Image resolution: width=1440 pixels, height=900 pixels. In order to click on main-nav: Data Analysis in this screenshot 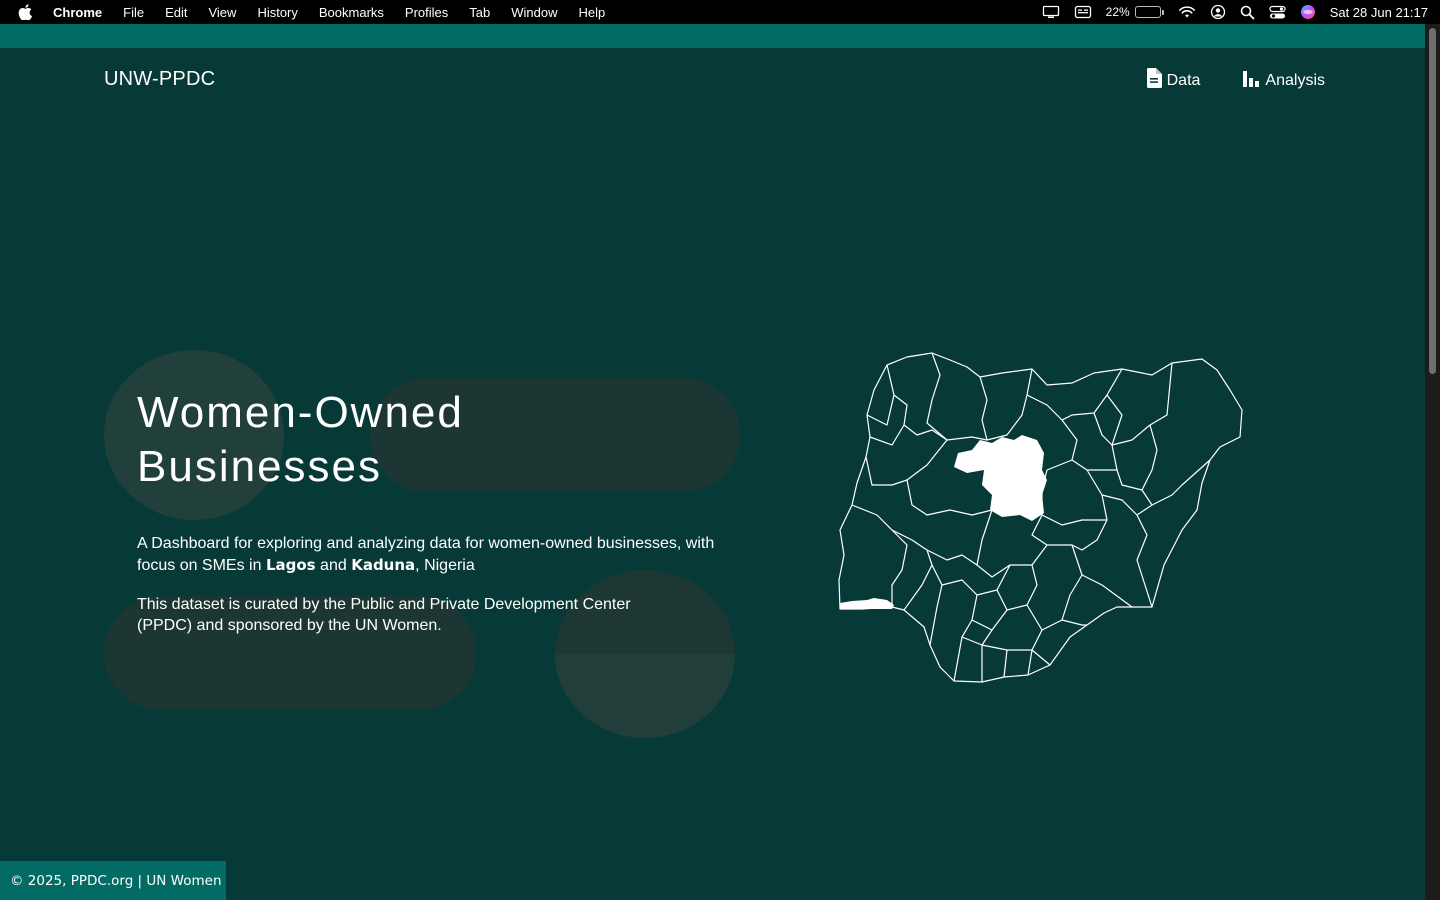, I will do `click(1235, 80)`.